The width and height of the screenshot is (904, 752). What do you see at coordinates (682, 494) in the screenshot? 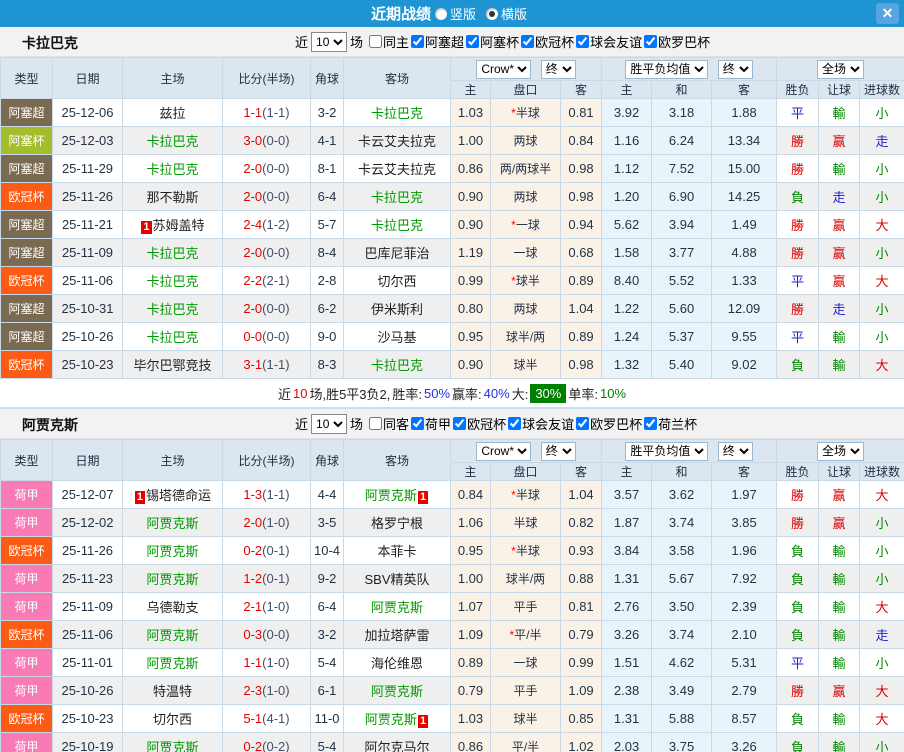
I see `euro-draw-odds: 3.62` at bounding box center [682, 494].